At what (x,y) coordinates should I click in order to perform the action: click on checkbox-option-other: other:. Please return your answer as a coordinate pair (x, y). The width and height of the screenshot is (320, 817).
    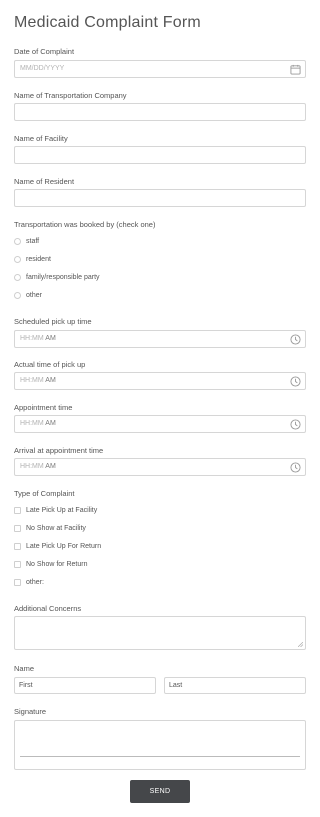
    Looking at the image, I should click on (29, 582).